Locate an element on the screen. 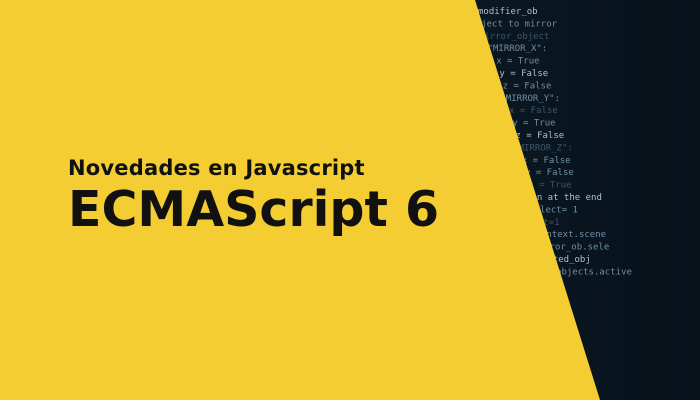 This screenshot has height=400, width=700. subtitle: Novedades en Javascript is located at coordinates (216, 168).